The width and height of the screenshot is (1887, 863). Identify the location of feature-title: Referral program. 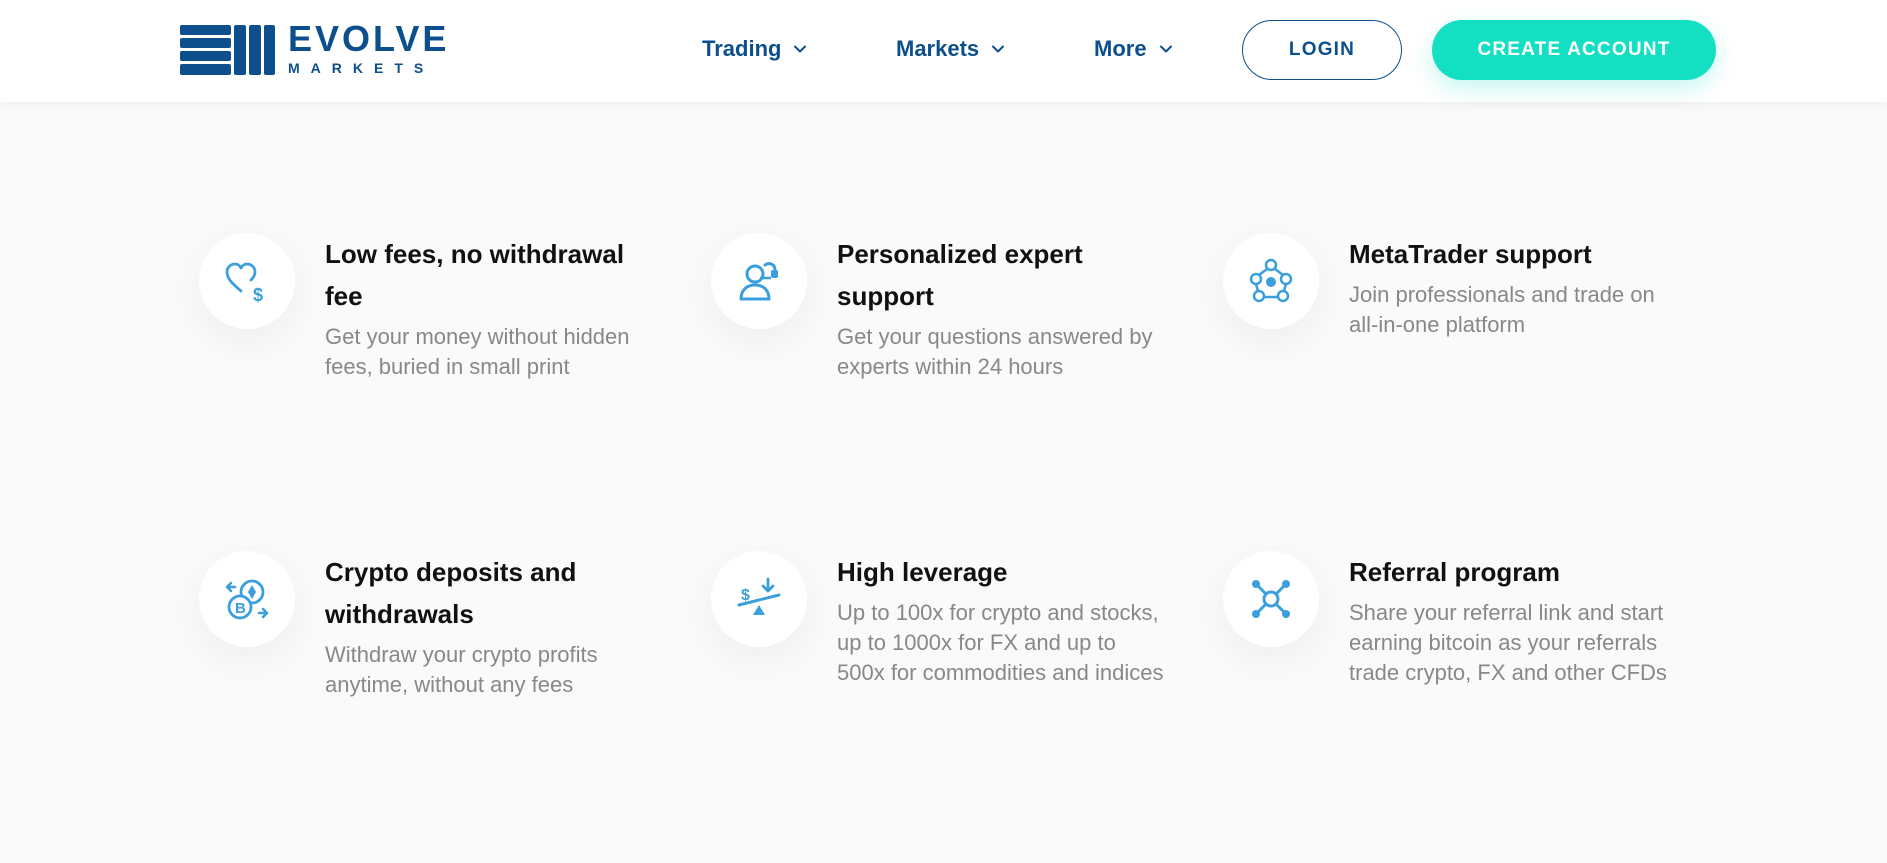
(1454, 572).